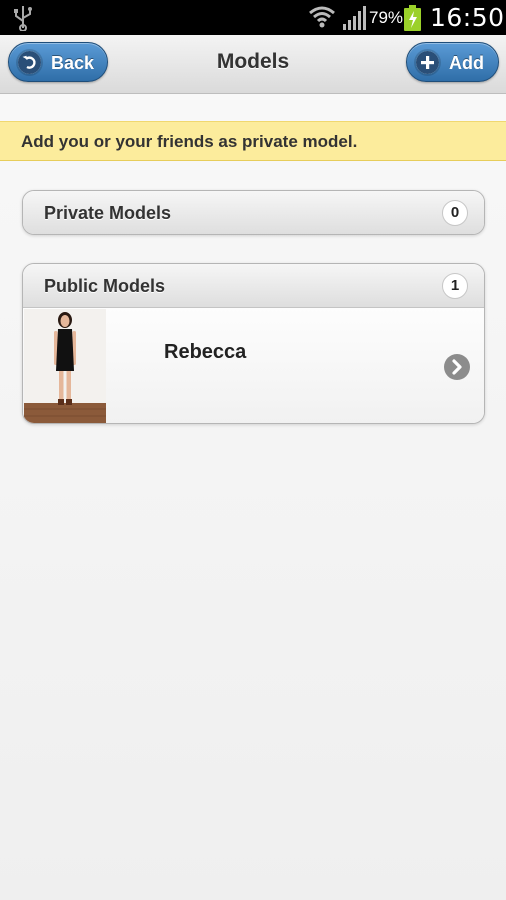  Describe the element at coordinates (205, 352) in the screenshot. I see `model-name: Rebecca` at that location.